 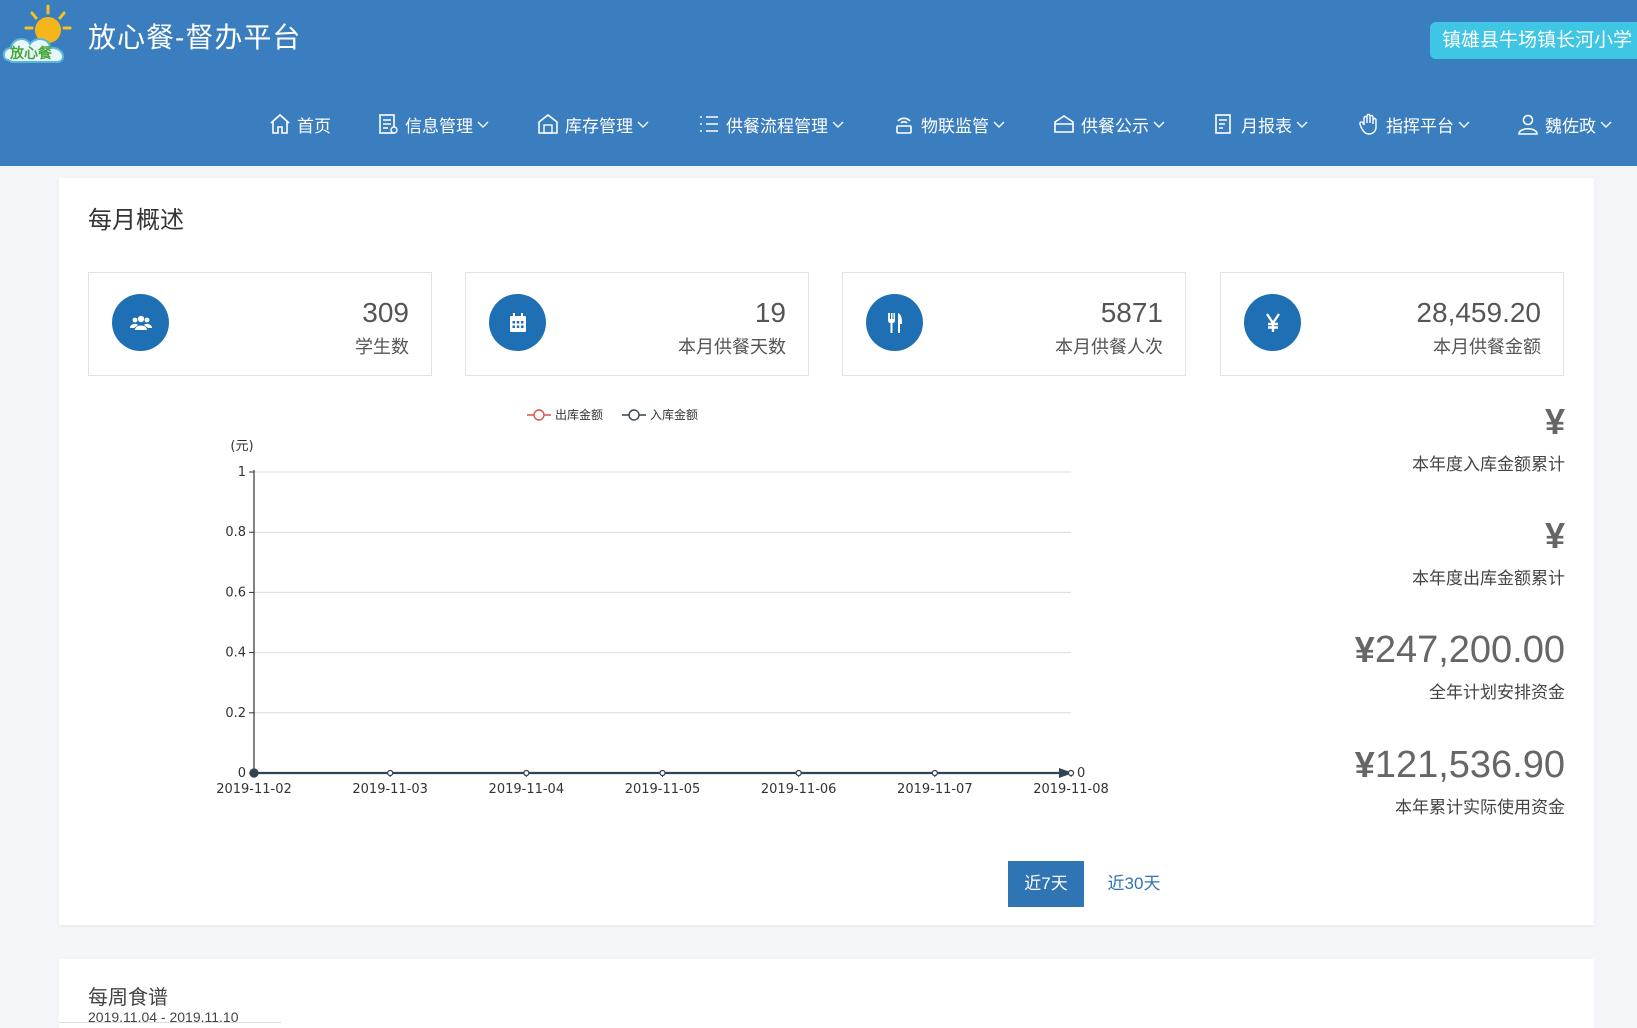 What do you see at coordinates (39, 39) in the screenshot?
I see `app-logo: 放心餐` at bounding box center [39, 39].